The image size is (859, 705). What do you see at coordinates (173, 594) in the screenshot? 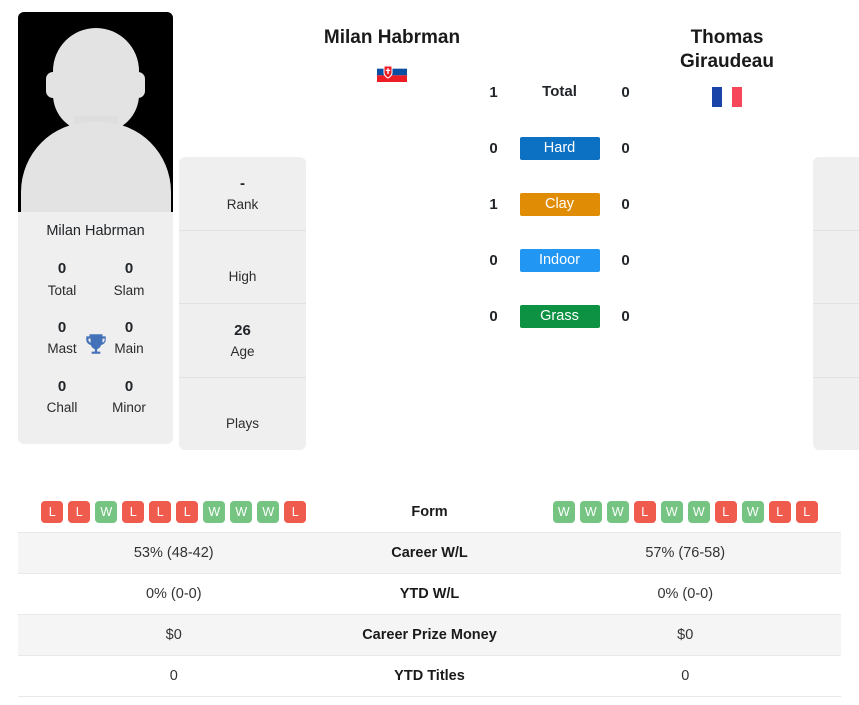
I see `ytd-wl-left: 0% (0-0)` at bounding box center [173, 594].